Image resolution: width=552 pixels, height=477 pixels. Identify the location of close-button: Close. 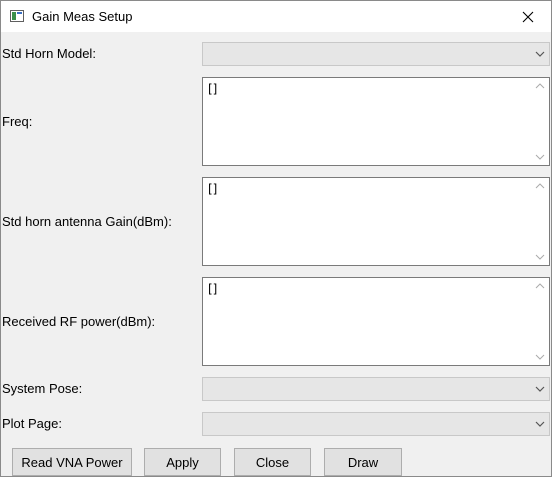
(272, 462).